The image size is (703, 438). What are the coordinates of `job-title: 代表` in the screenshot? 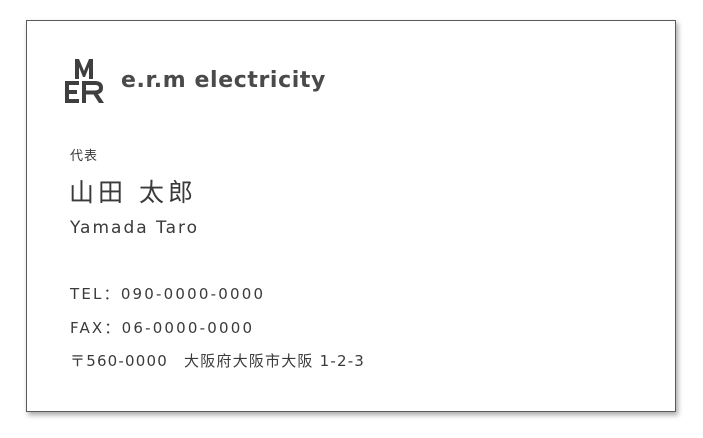 It's located at (84, 156).